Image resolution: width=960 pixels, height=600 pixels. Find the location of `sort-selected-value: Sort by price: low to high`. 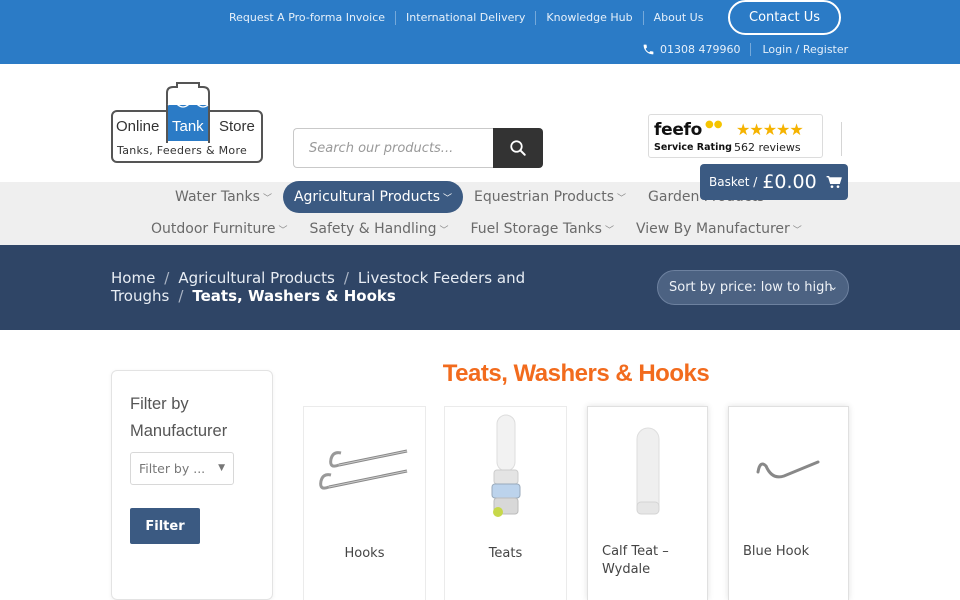

sort-selected-value: Sort by price: low to high is located at coordinates (751, 287).